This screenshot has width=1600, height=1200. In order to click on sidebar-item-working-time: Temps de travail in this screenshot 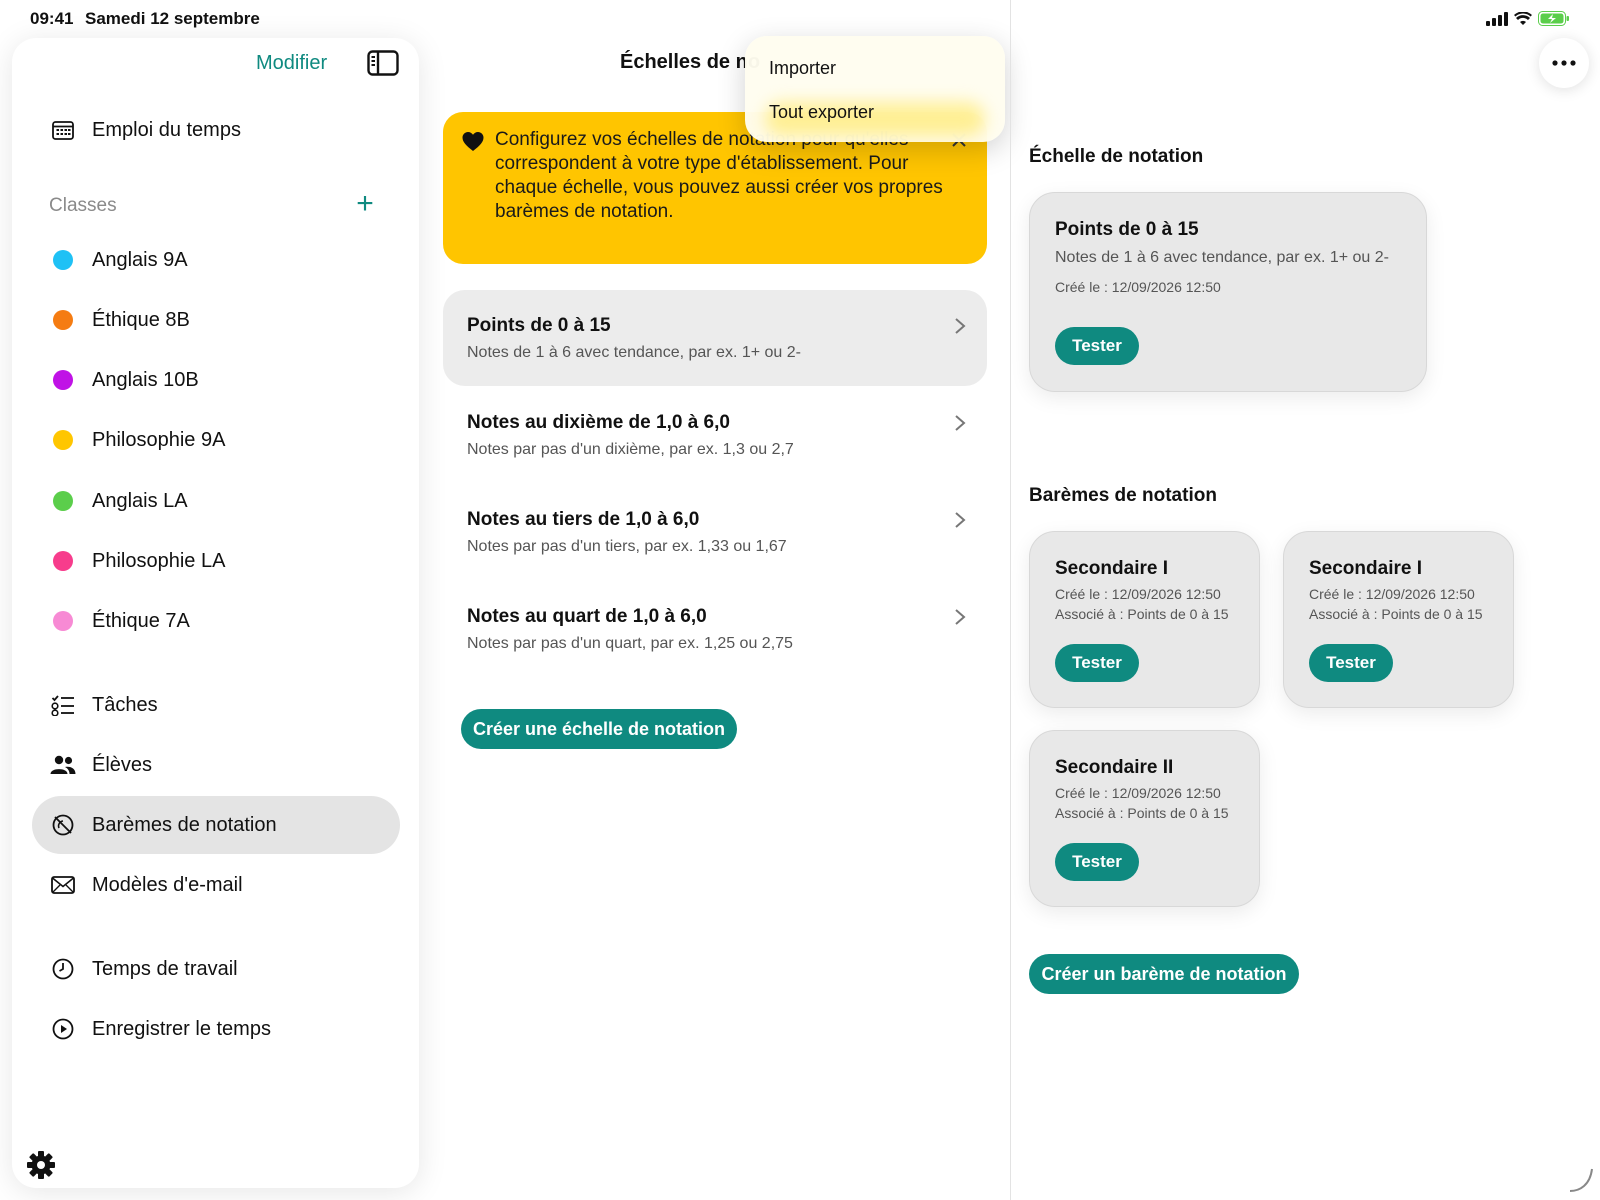, I will do `click(216, 969)`.